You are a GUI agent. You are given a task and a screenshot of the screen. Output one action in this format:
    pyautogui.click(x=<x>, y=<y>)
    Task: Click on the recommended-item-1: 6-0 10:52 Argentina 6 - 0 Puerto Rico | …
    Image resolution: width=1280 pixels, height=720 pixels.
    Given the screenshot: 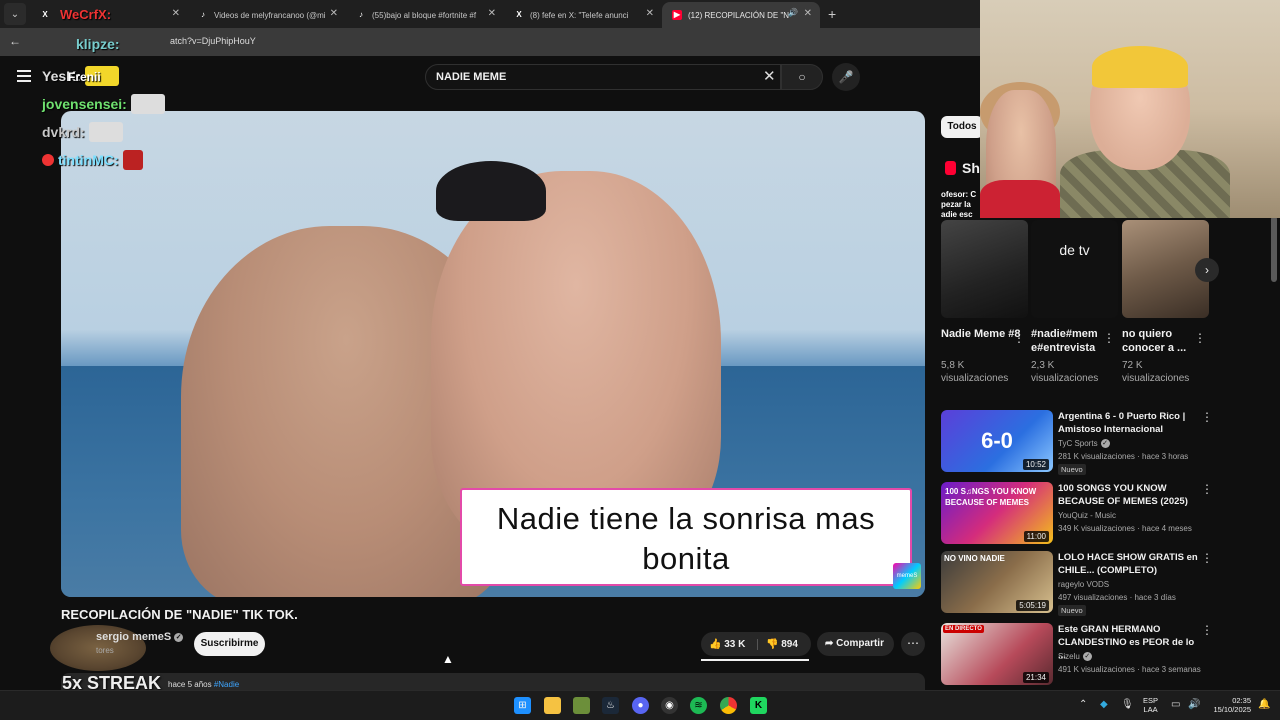 What is the action you would take?
    pyautogui.click(x=1077, y=442)
    